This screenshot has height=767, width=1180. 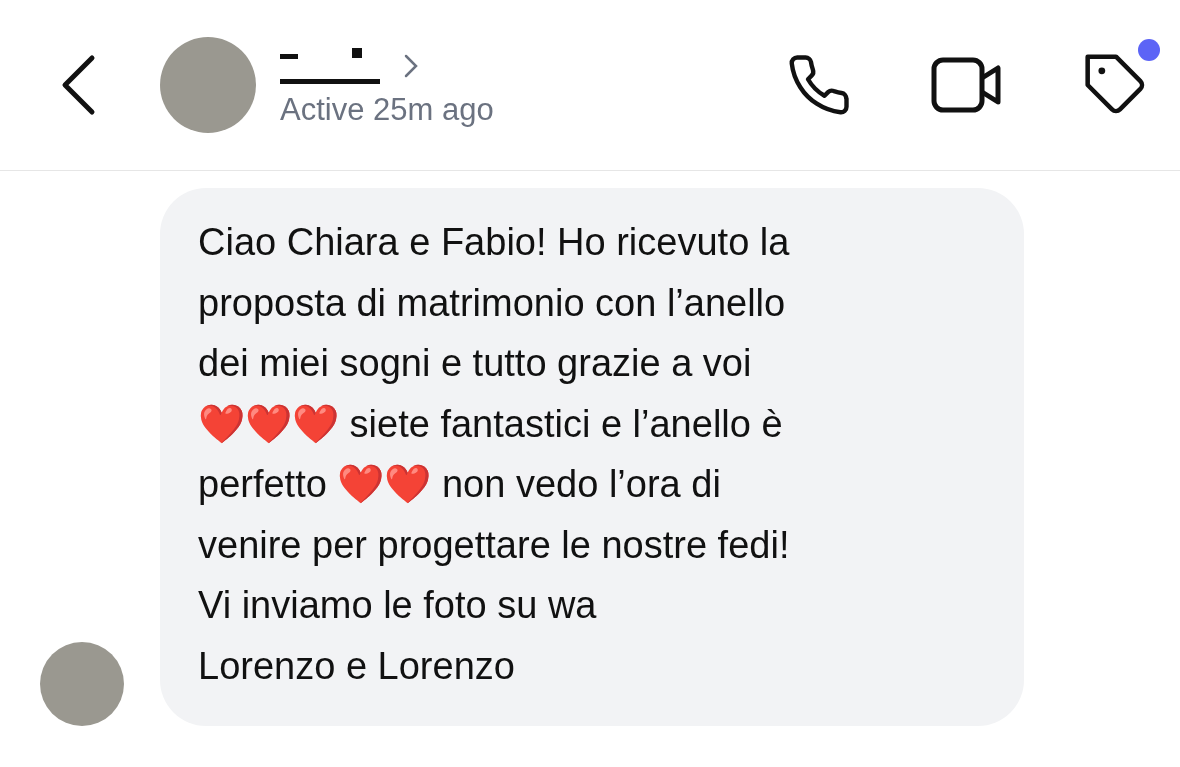 I want to click on back-icon, so click(x=78, y=85).